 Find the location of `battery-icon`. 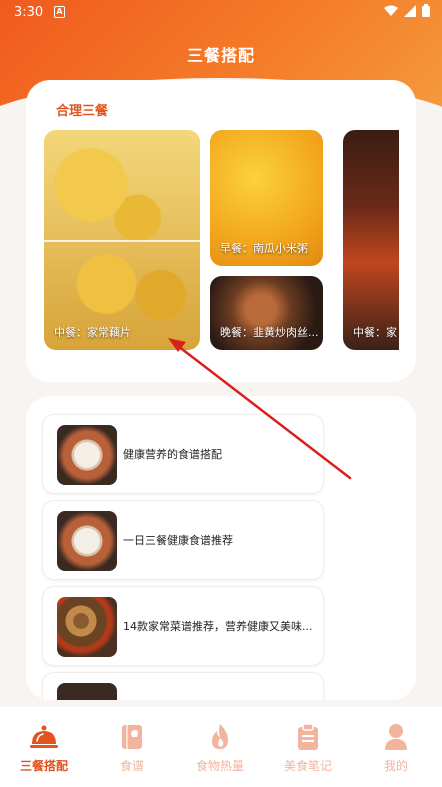

battery-icon is located at coordinates (426, 10).